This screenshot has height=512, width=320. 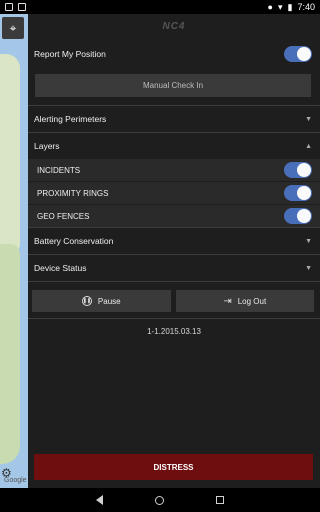 I want to click on section-label: Device Status, so click(x=60, y=268).